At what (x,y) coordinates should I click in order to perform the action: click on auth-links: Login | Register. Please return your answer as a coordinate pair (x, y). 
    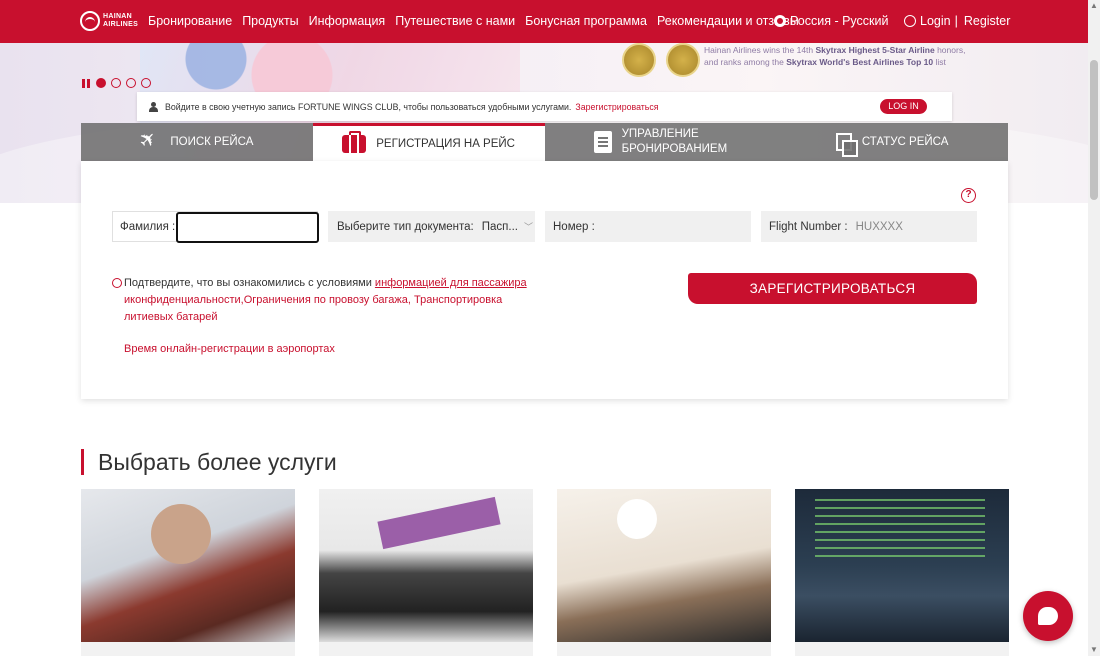
    Looking at the image, I should click on (957, 21).